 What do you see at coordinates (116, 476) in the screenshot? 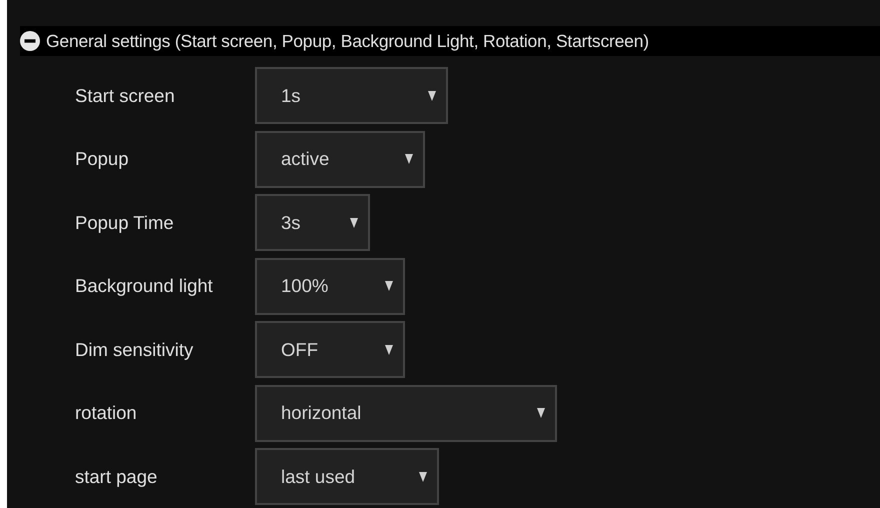
I see `setting-label: start page` at bounding box center [116, 476].